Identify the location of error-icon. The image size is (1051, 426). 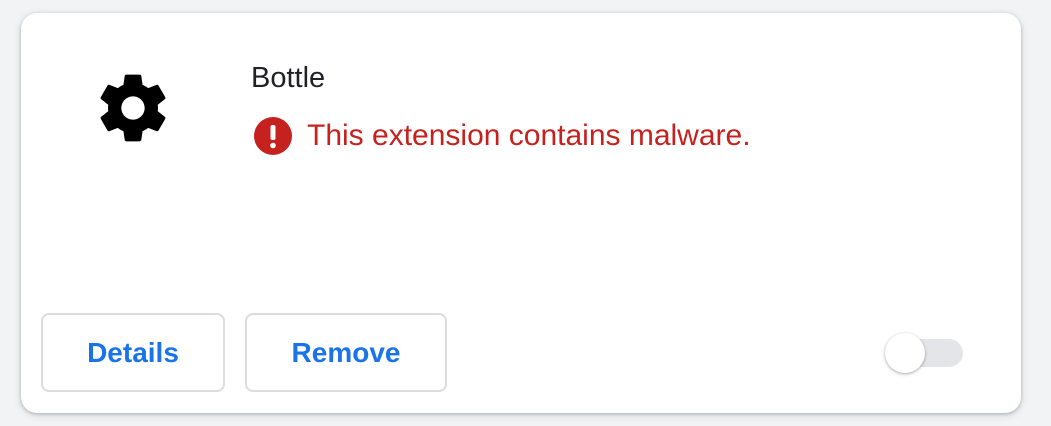
(273, 136).